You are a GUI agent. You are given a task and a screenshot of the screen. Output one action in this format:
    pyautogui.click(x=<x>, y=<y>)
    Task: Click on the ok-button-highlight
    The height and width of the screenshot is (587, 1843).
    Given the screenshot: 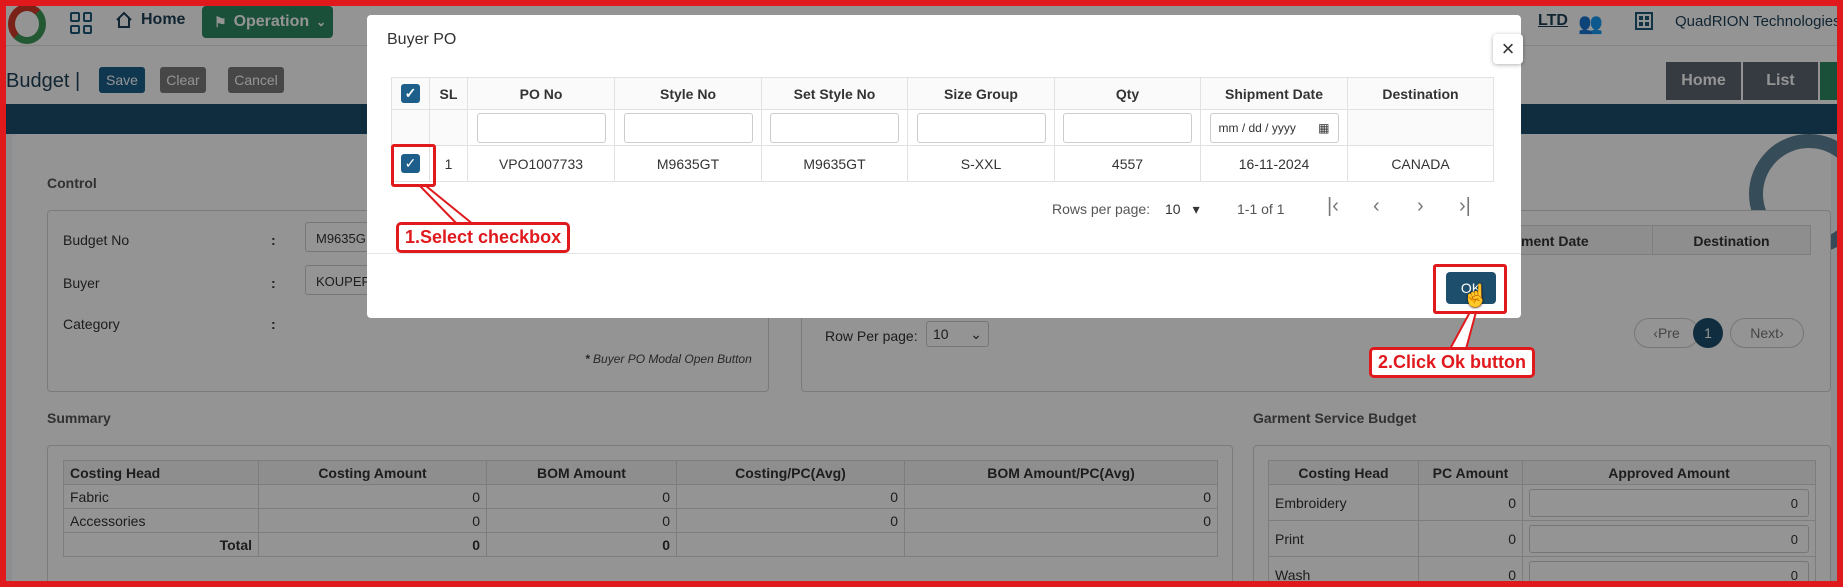 What is the action you would take?
    pyautogui.click(x=1470, y=289)
    